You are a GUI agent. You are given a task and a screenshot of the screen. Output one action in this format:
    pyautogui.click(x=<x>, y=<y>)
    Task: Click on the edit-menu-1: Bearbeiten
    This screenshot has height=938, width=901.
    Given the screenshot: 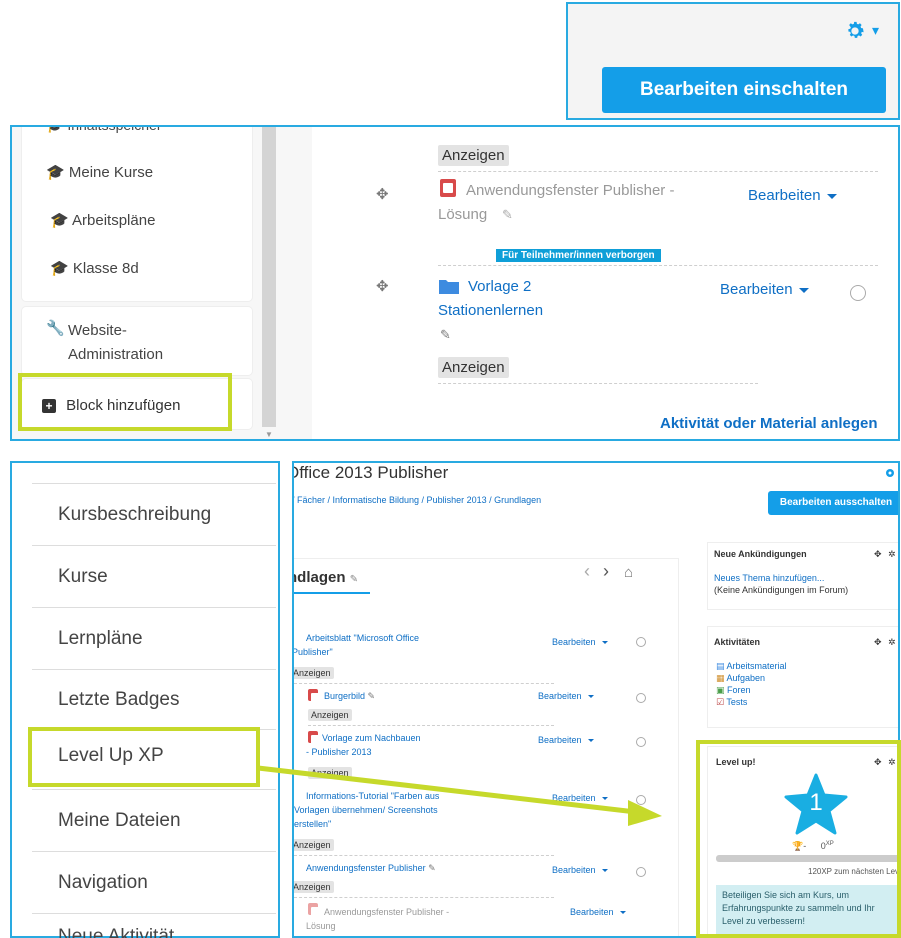 What is the action you would take?
    pyautogui.click(x=792, y=195)
    